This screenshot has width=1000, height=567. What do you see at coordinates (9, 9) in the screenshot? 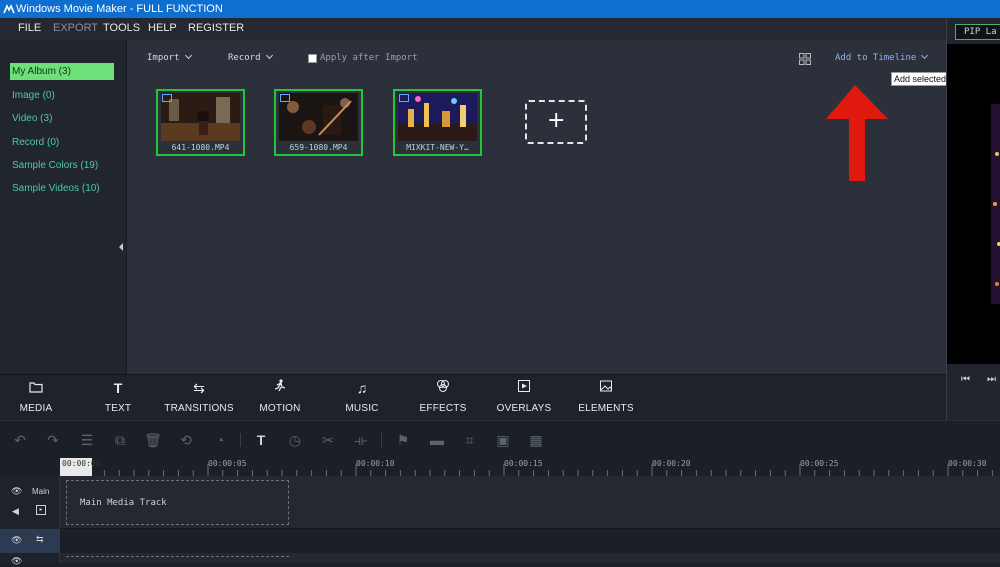
I see `app-logo-icon` at bounding box center [9, 9].